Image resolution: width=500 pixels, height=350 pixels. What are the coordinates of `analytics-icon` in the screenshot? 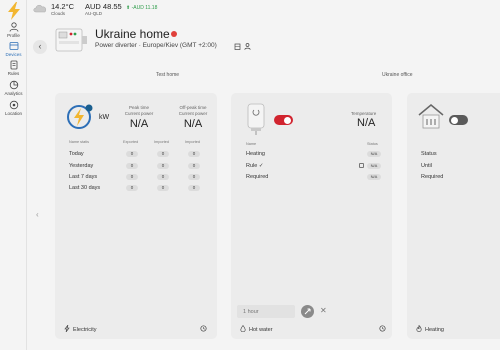 It's located at (13, 85).